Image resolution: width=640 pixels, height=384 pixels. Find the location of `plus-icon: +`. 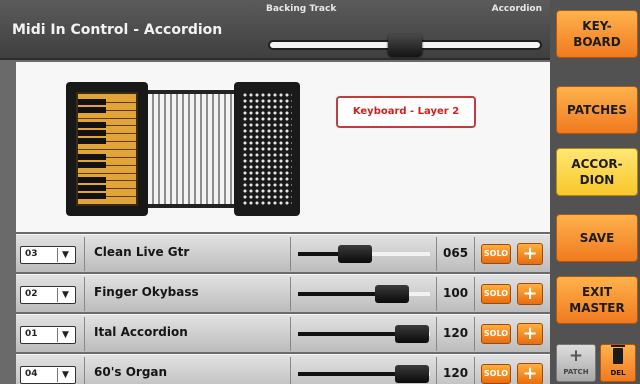

plus-icon: + is located at coordinates (576, 356).